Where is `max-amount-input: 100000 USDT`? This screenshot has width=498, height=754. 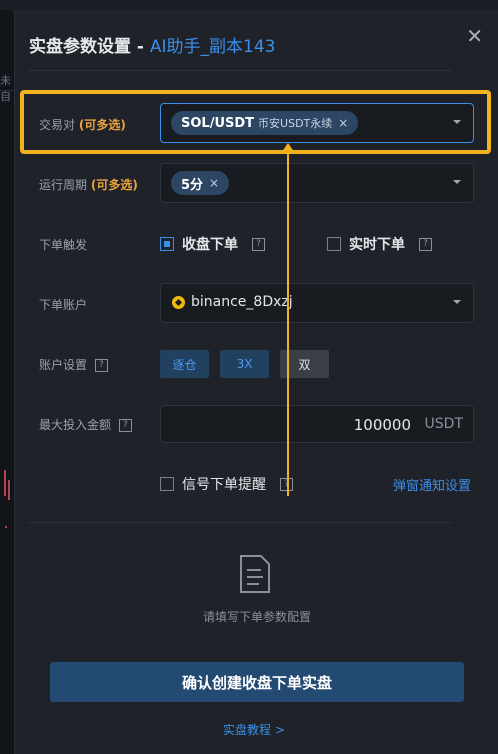 max-amount-input: 100000 USDT is located at coordinates (317, 424).